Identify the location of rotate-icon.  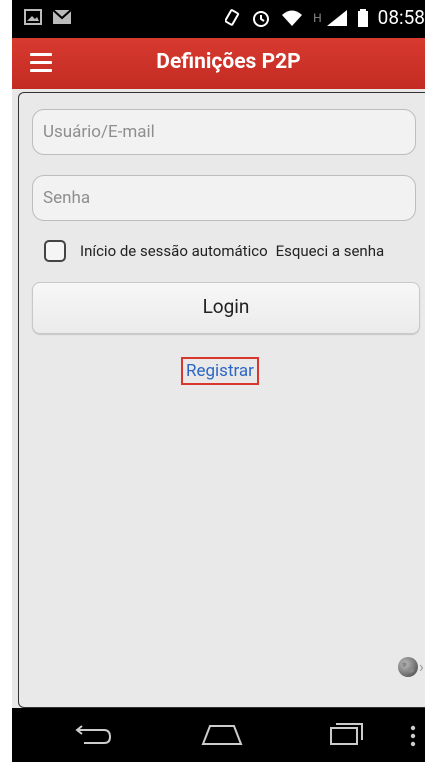
(232, 17).